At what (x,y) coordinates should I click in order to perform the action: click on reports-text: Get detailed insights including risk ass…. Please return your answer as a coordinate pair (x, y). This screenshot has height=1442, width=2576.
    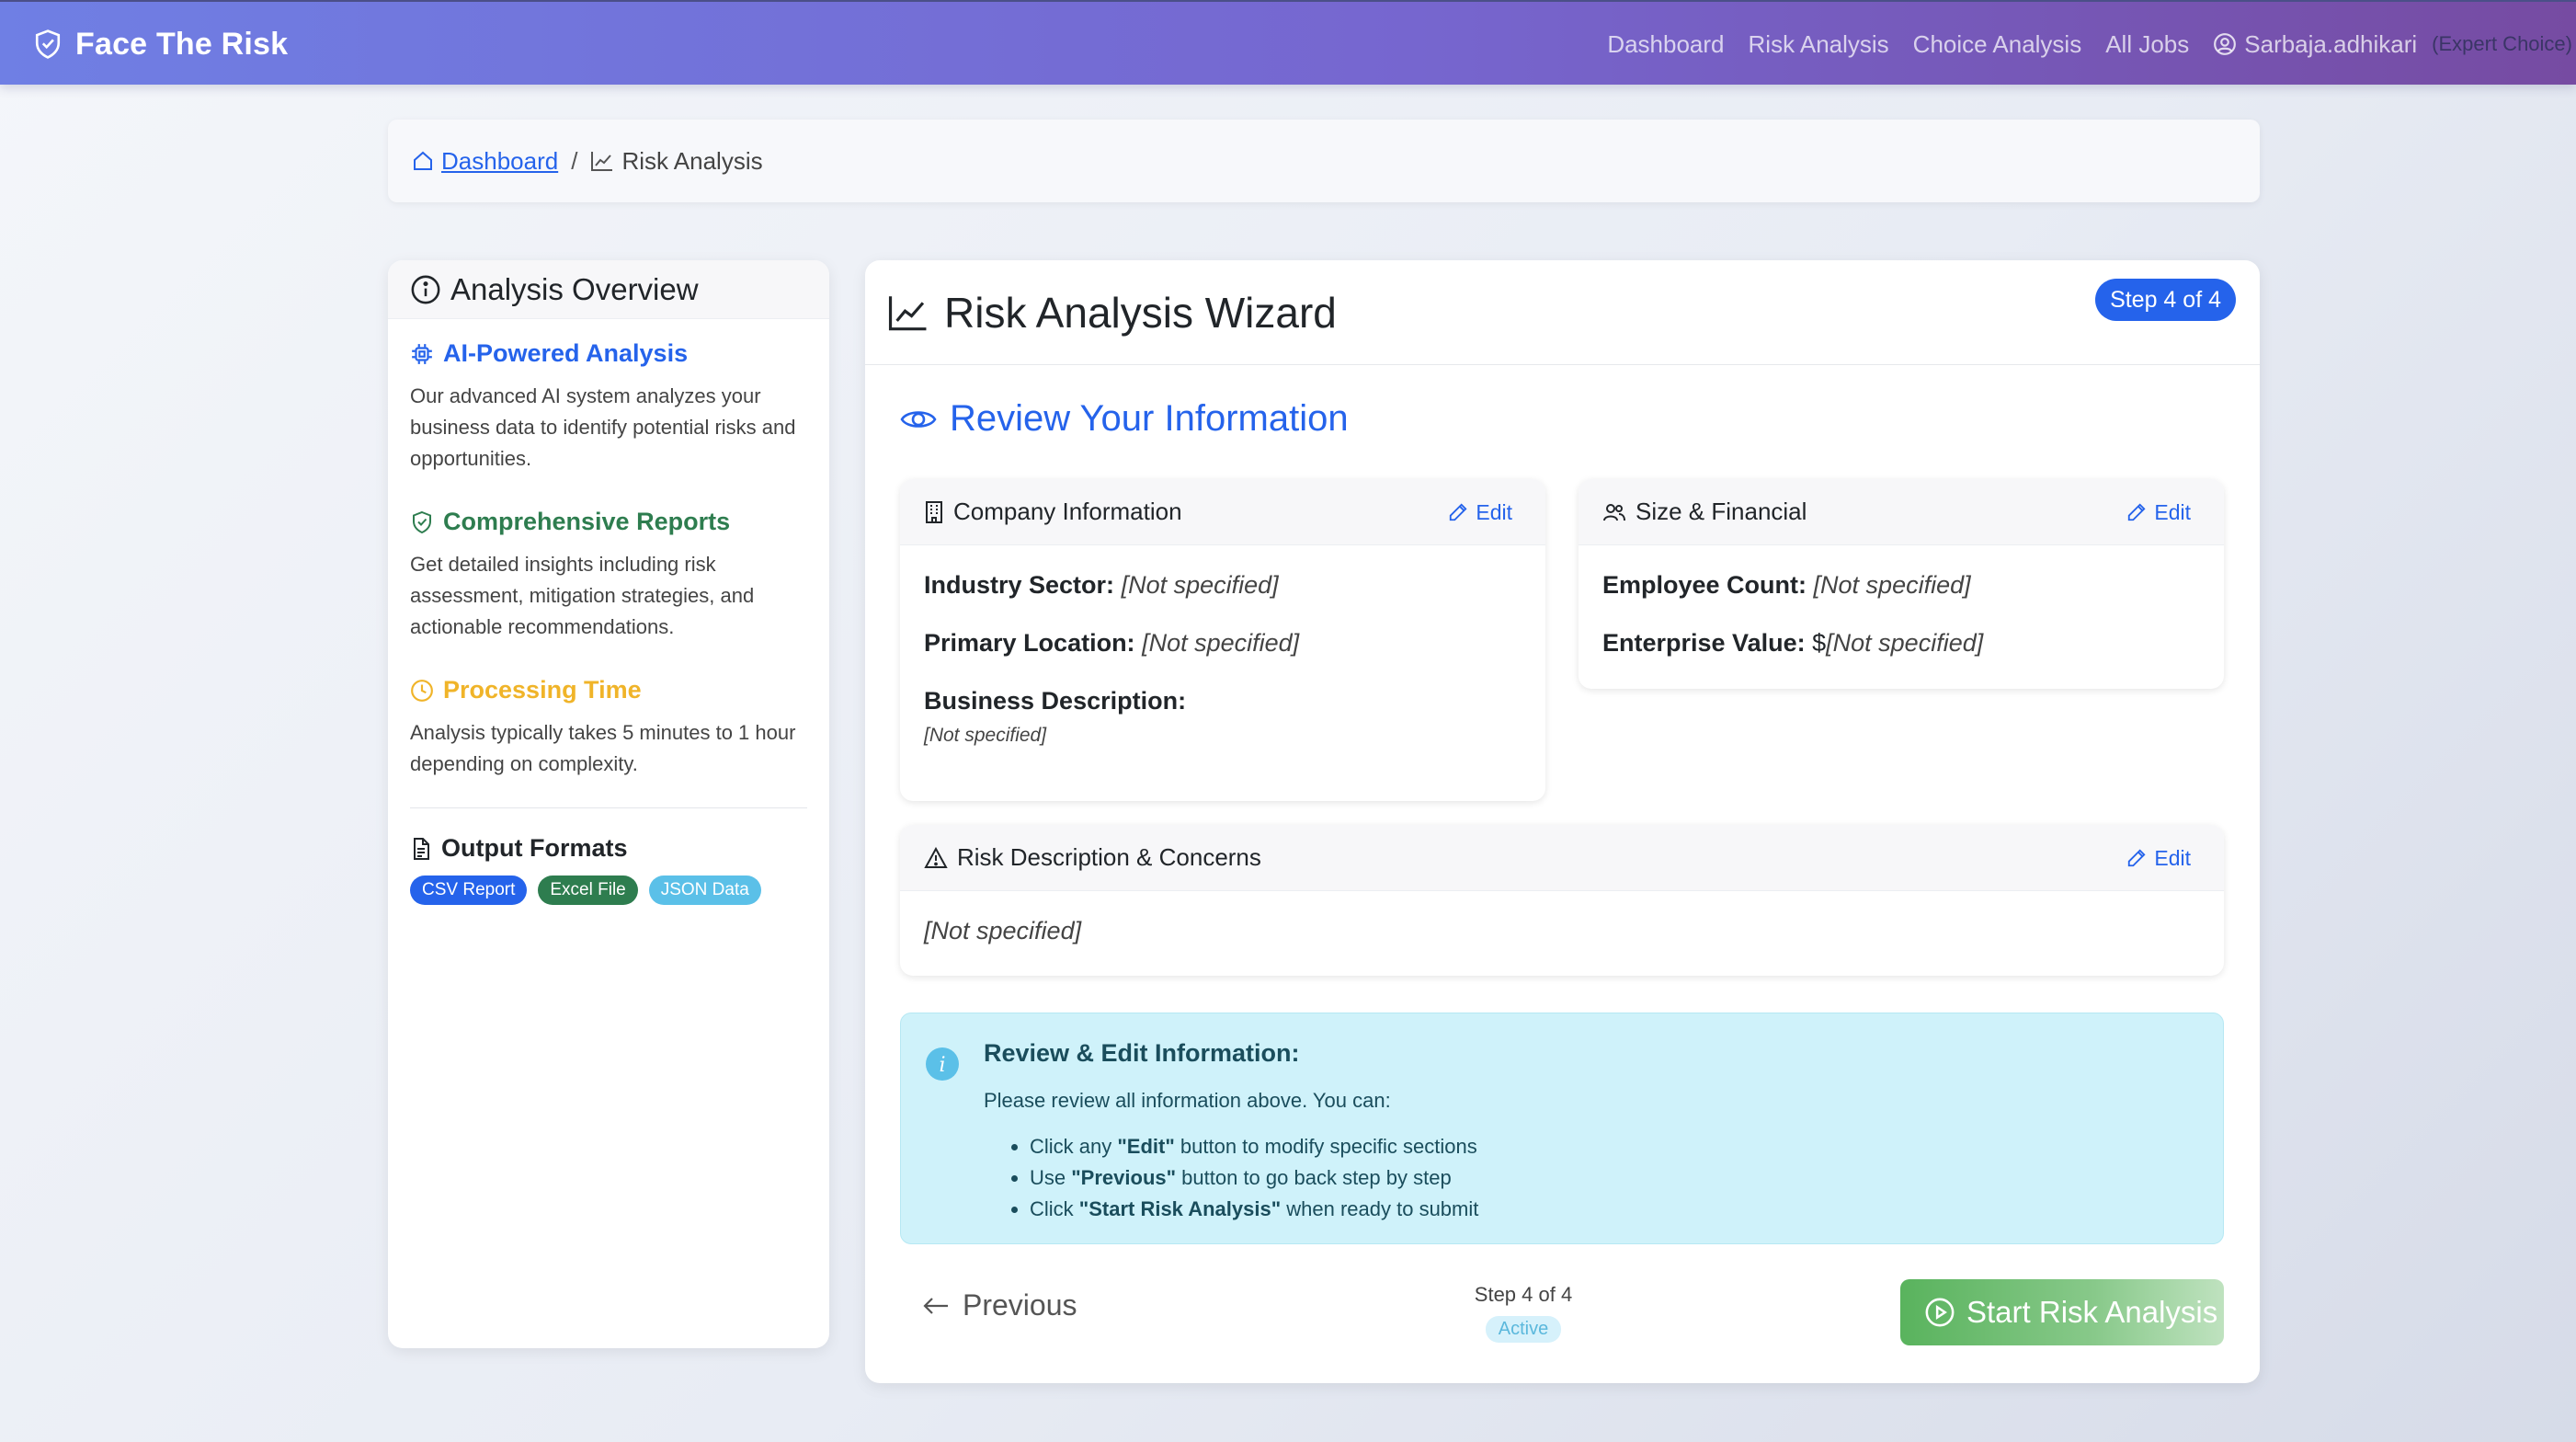
    Looking at the image, I should click on (582, 595).